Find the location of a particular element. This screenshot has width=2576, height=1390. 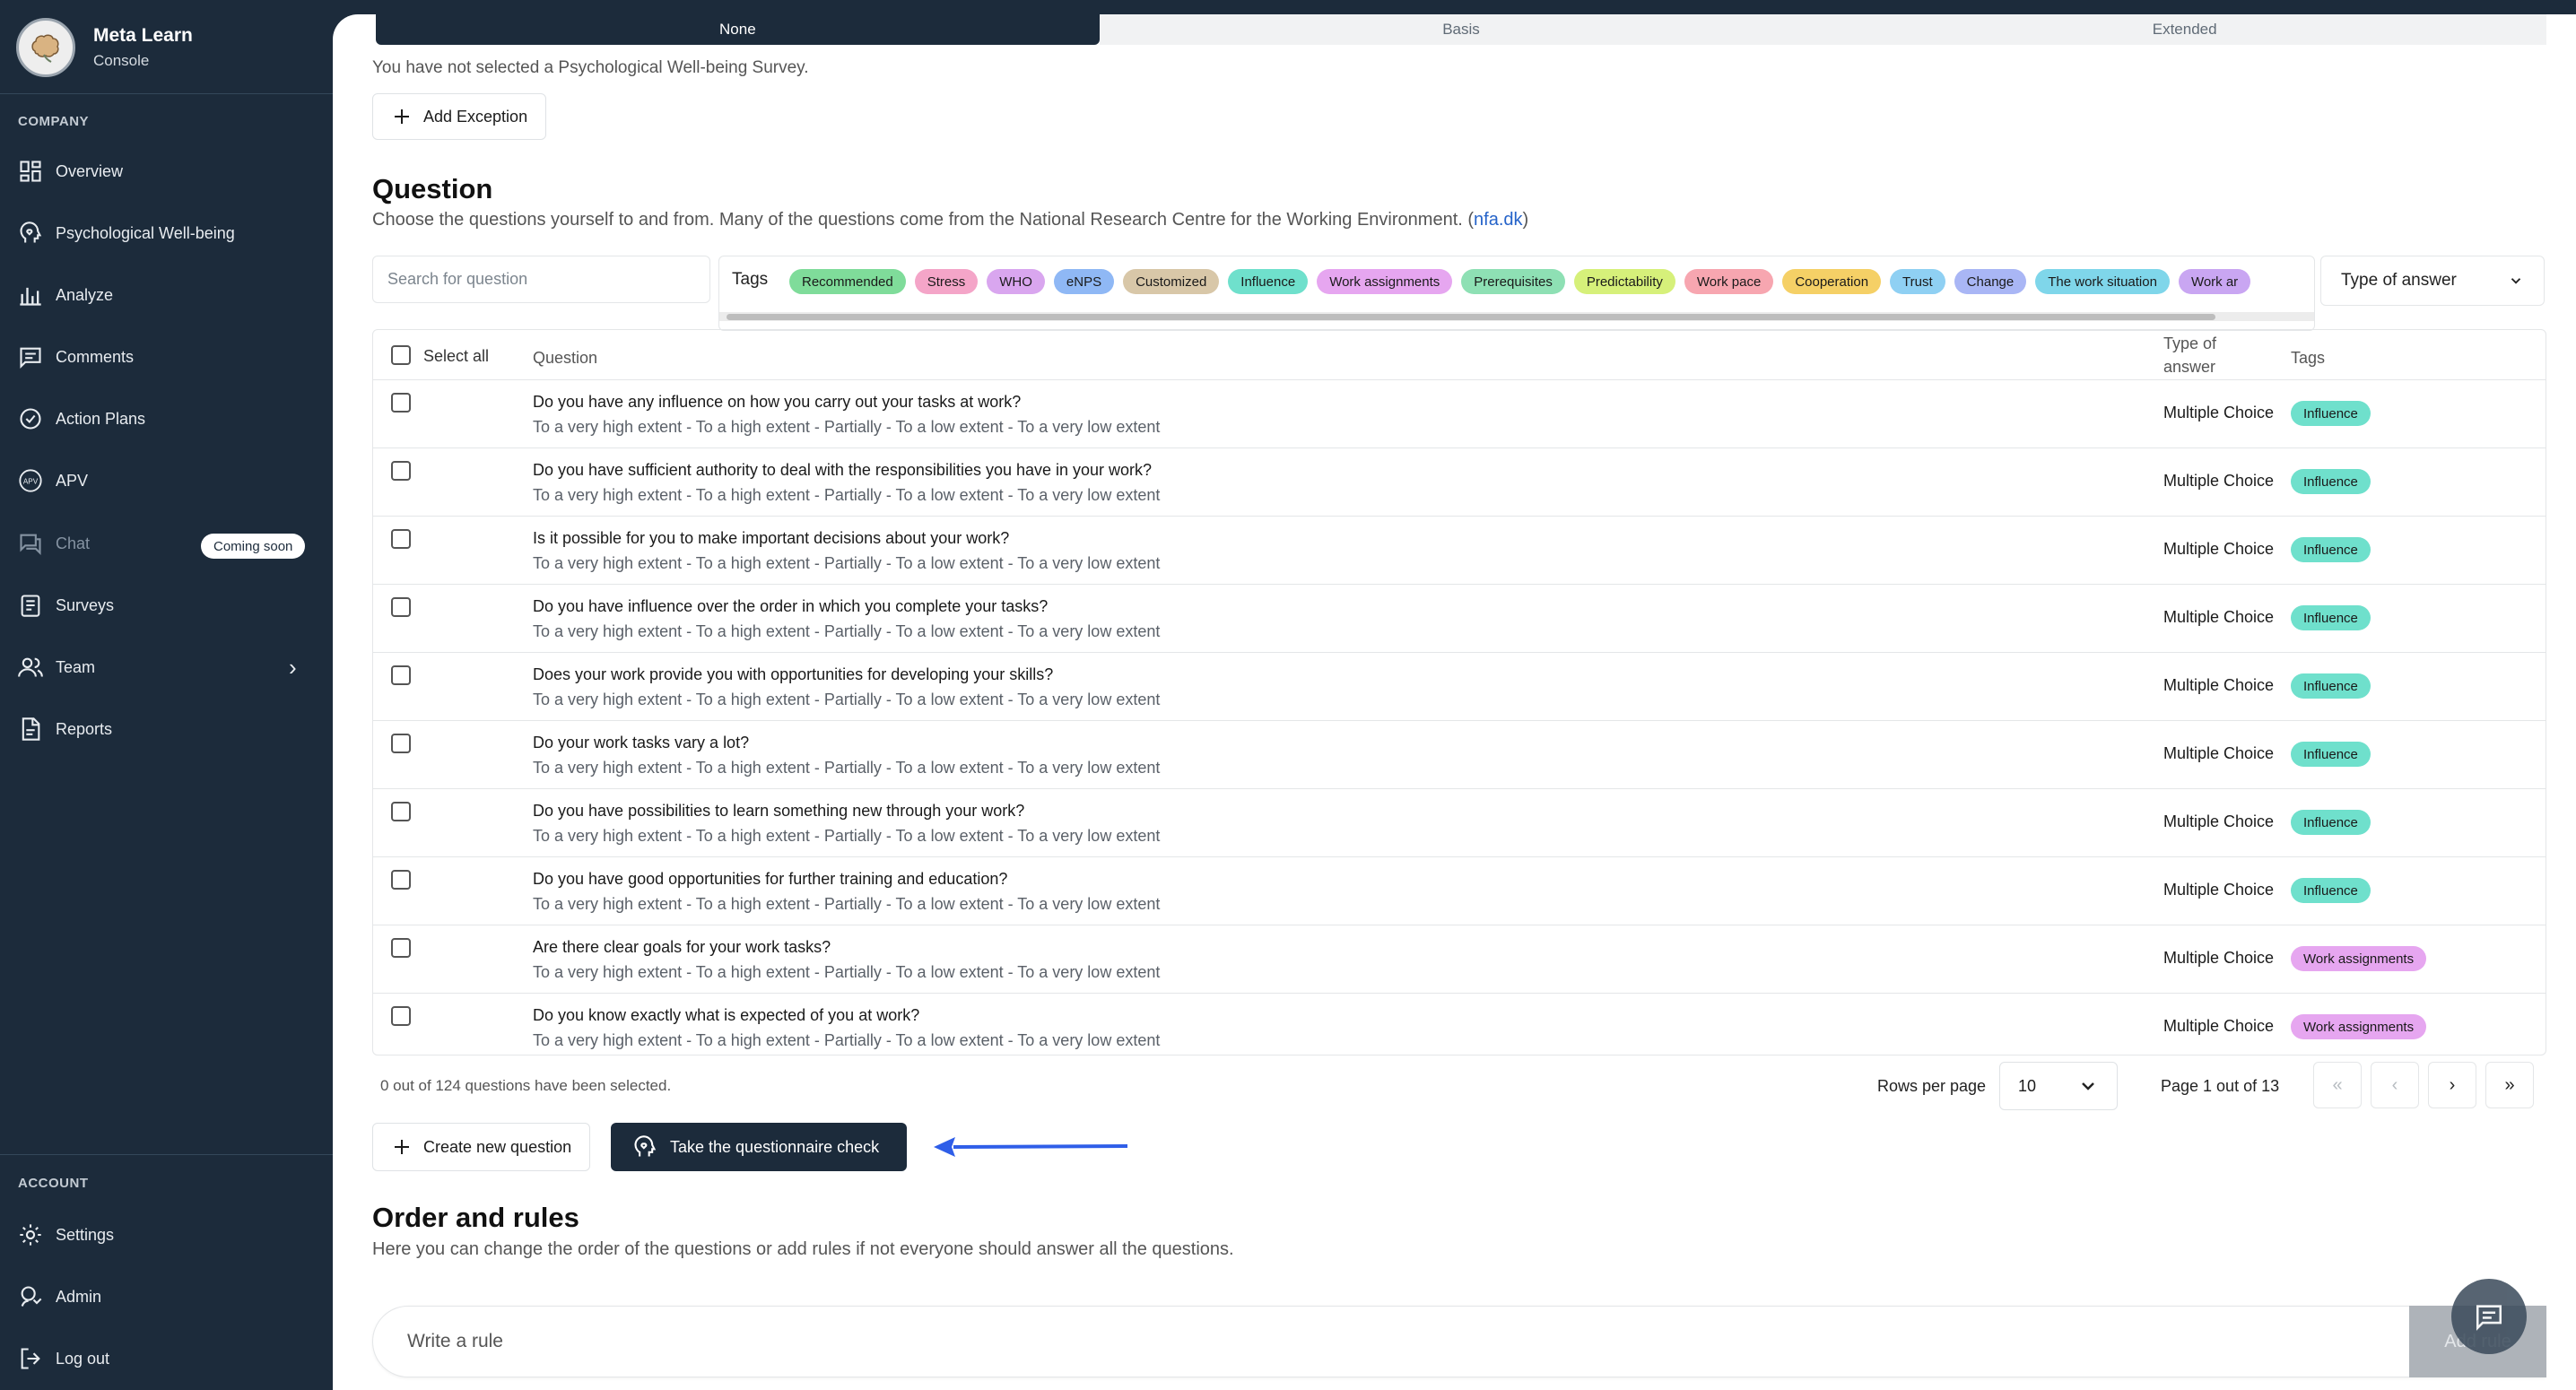

add-exception-button: Add Exception is located at coordinates (459, 116).